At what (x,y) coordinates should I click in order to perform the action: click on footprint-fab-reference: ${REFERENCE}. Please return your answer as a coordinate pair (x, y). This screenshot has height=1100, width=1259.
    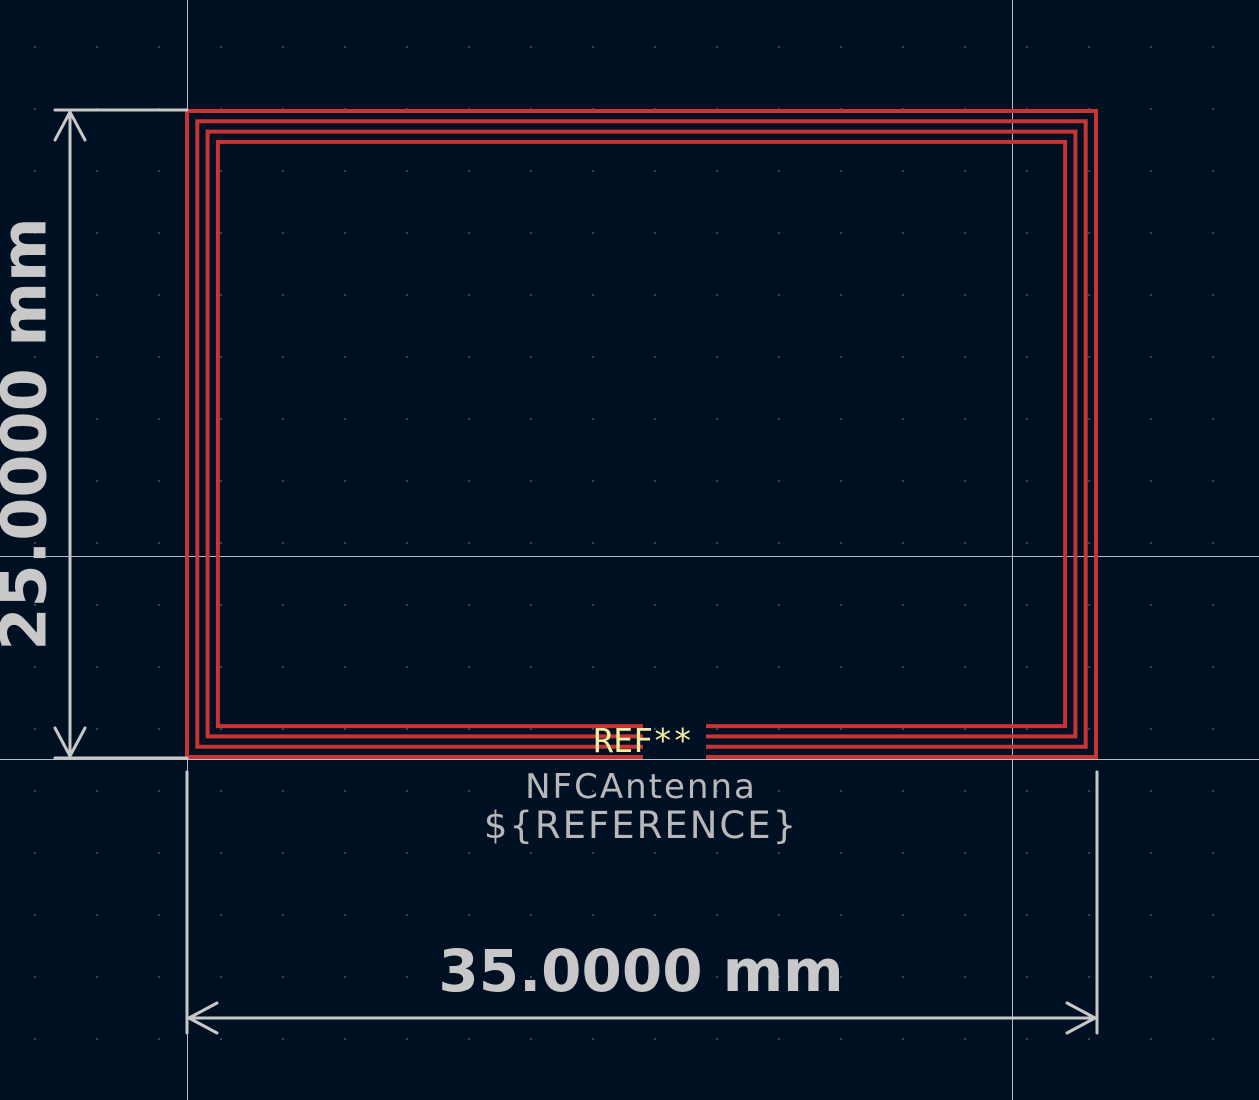
    Looking at the image, I should click on (641, 825).